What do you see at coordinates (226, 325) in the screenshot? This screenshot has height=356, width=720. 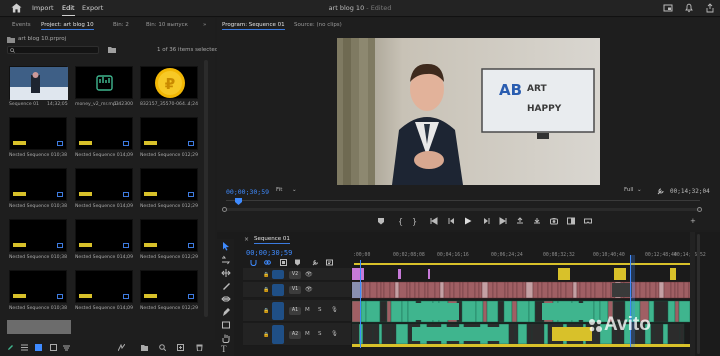 I see `rectangle-tool-icon` at bounding box center [226, 325].